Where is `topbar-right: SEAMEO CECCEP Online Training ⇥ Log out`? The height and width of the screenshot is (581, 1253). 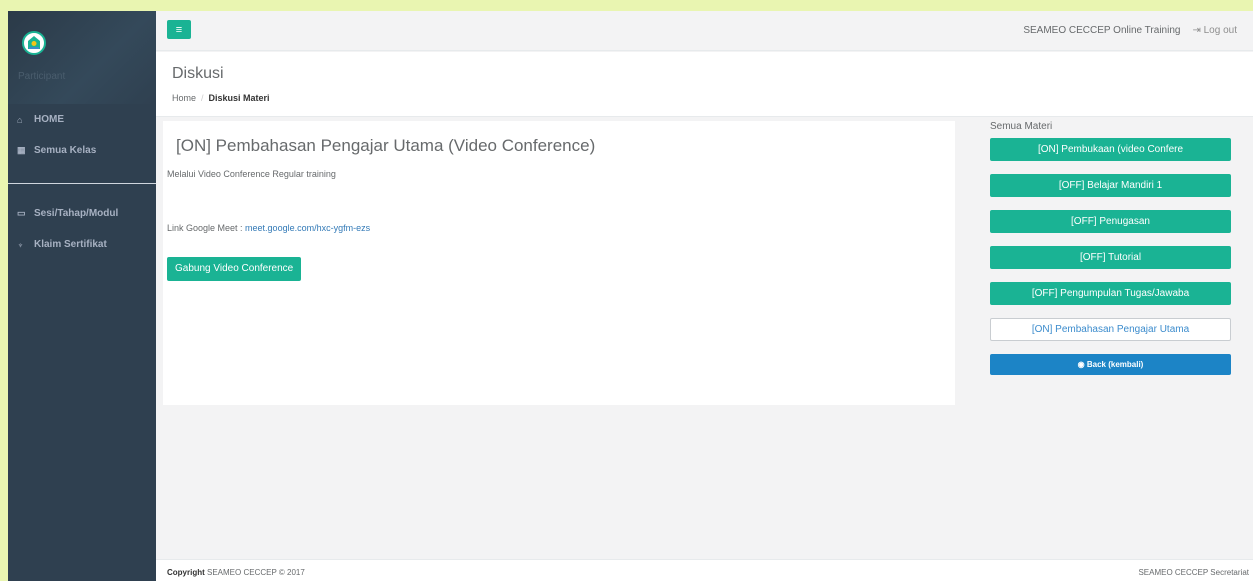
topbar-right: SEAMEO CECCEP Online Training ⇥ Log out is located at coordinates (1130, 30).